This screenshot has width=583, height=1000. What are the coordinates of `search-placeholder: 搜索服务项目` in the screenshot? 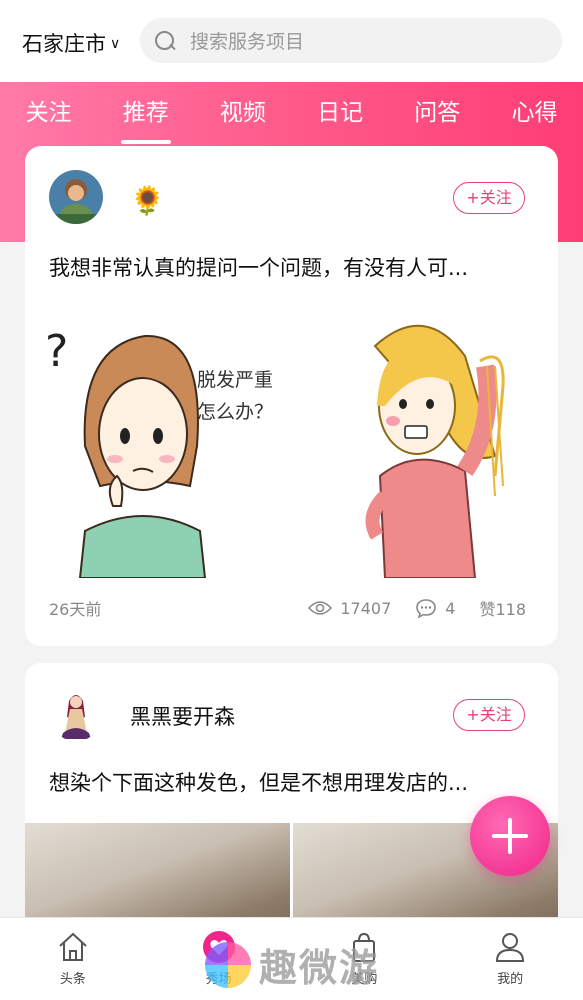 It's located at (247, 42).